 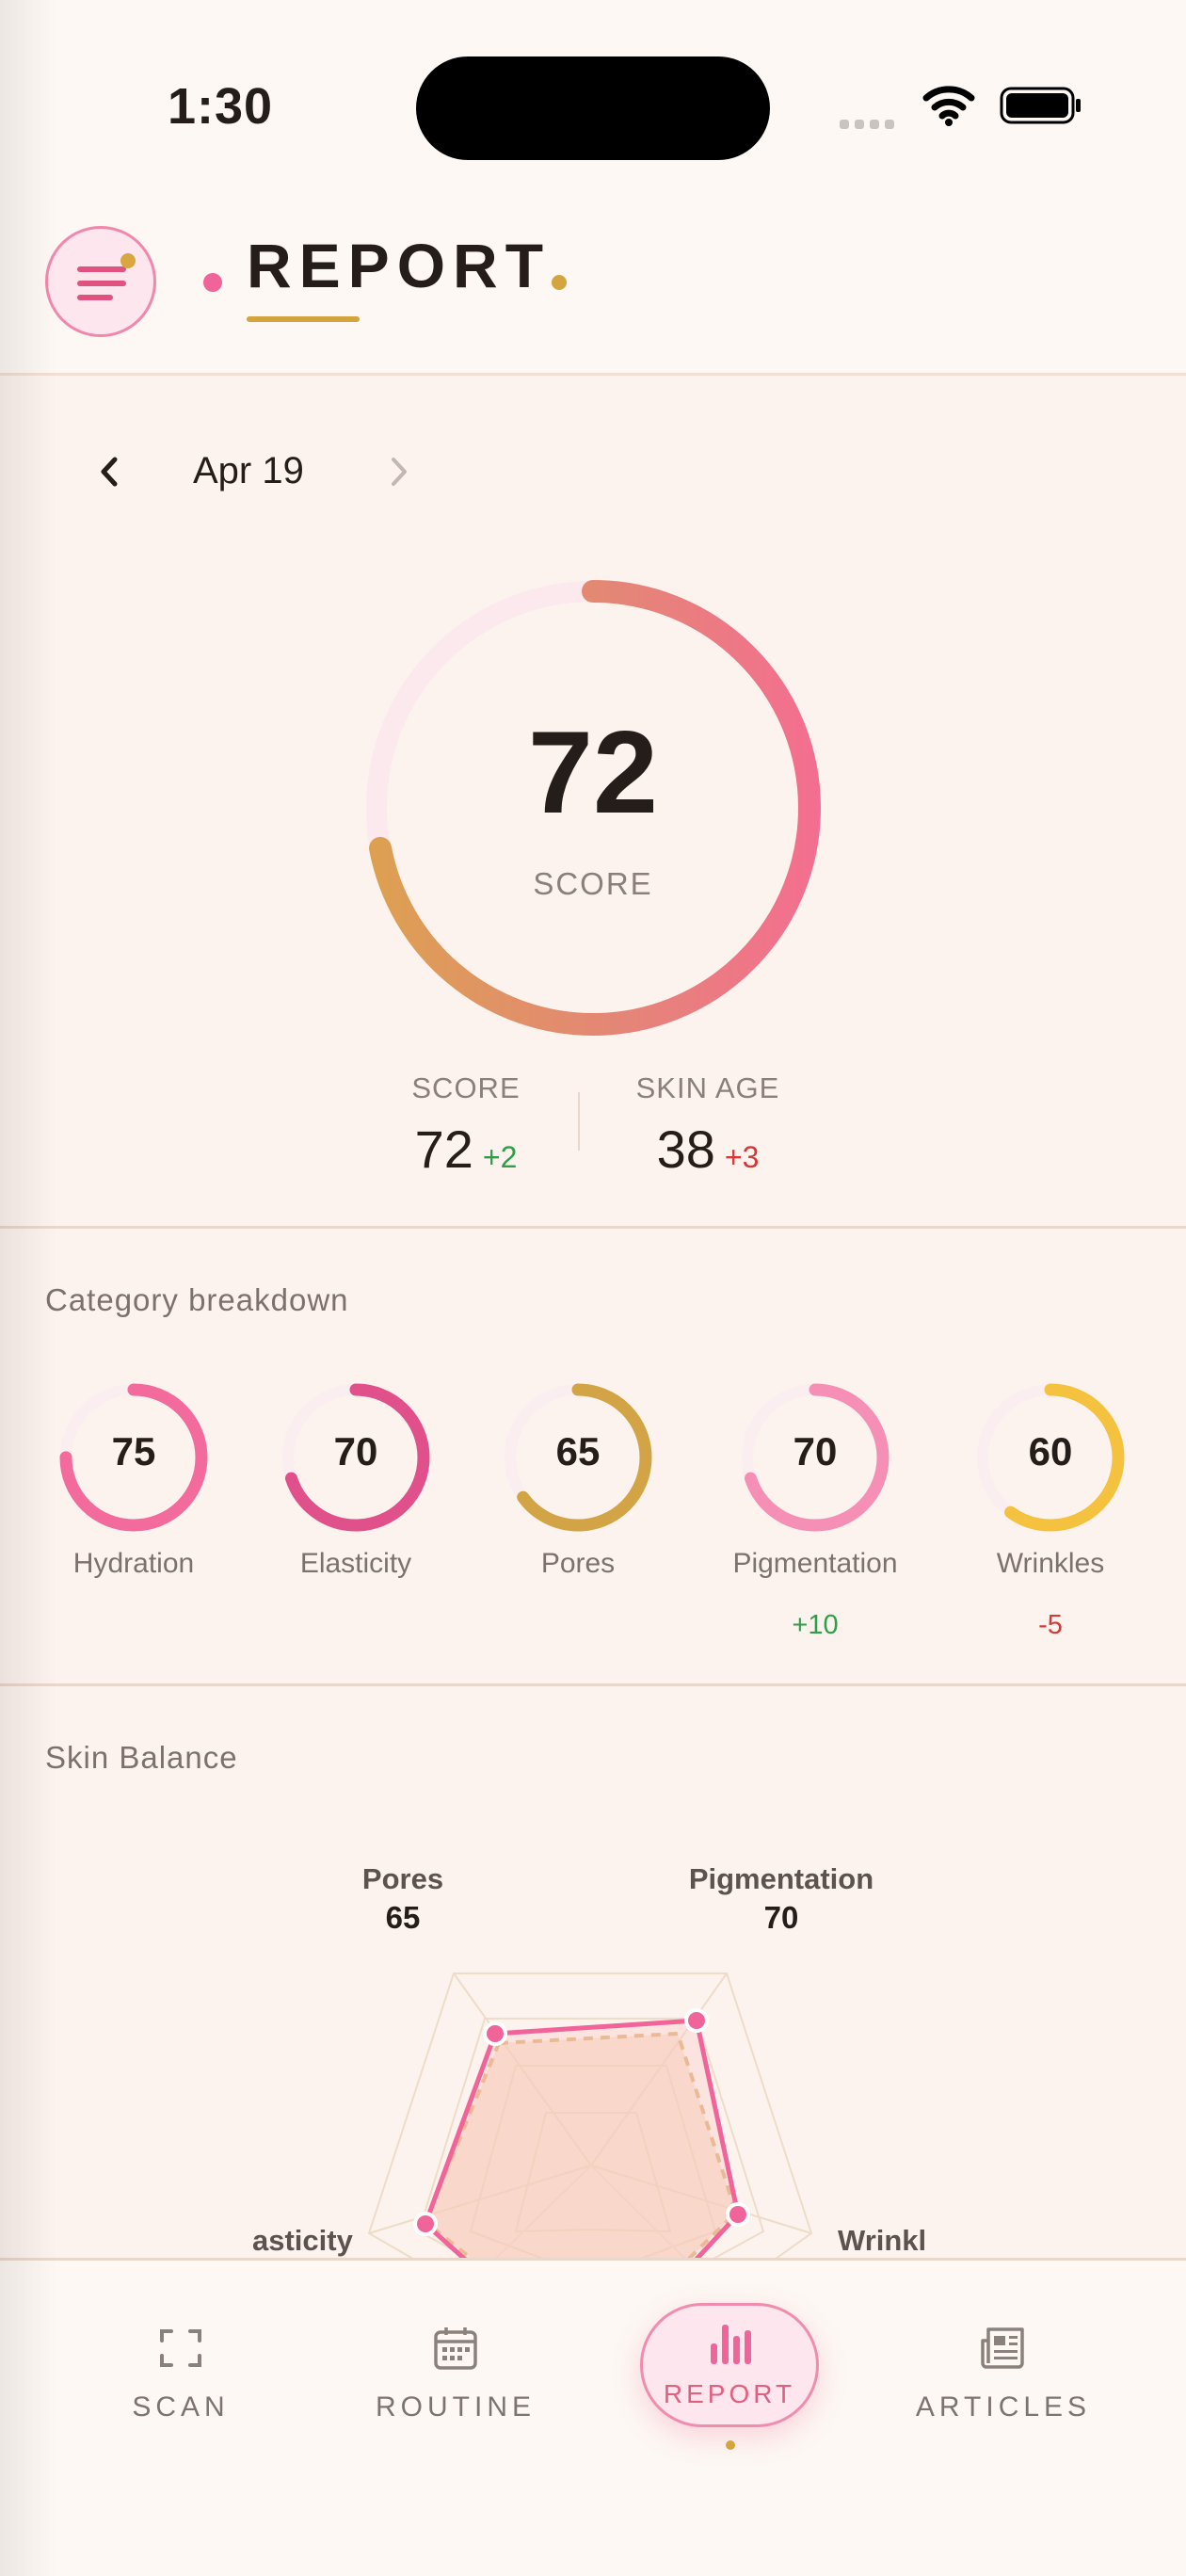 What do you see at coordinates (1002, 2348) in the screenshot?
I see `newspaper-icon` at bounding box center [1002, 2348].